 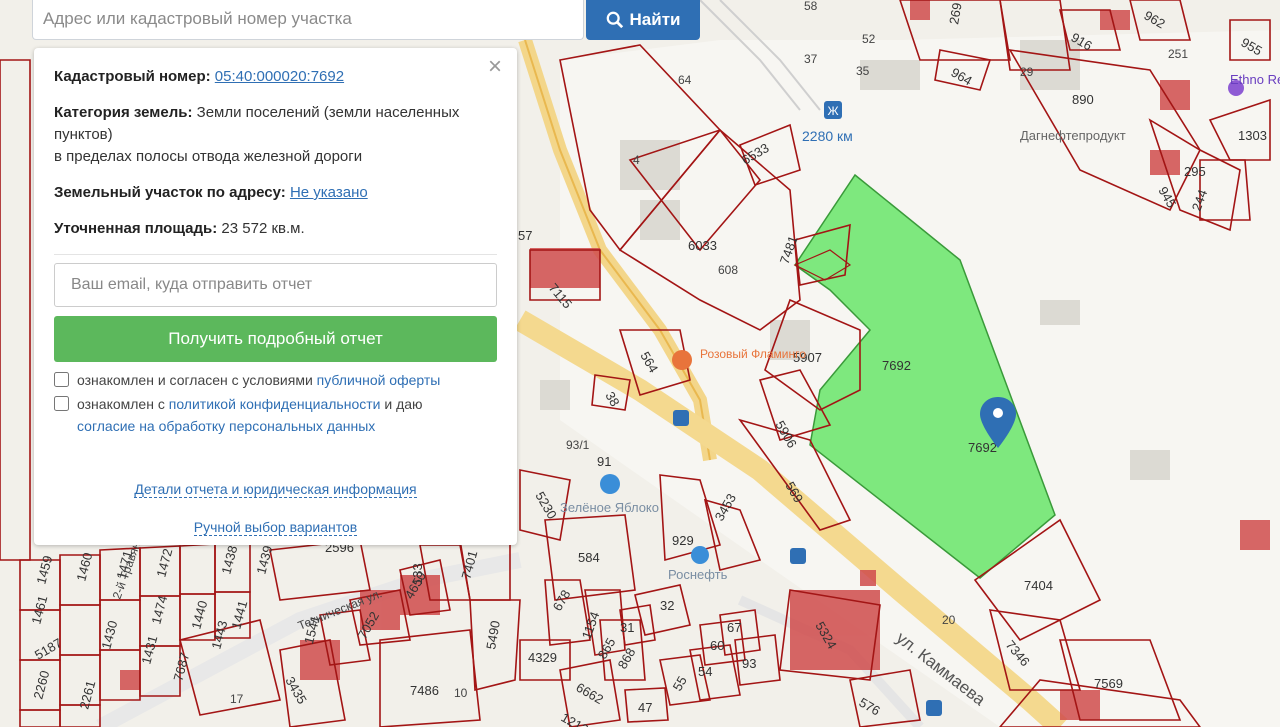 I want to click on privacy-policy-link: политикой конфиденциальности, so click(x=275, y=404).